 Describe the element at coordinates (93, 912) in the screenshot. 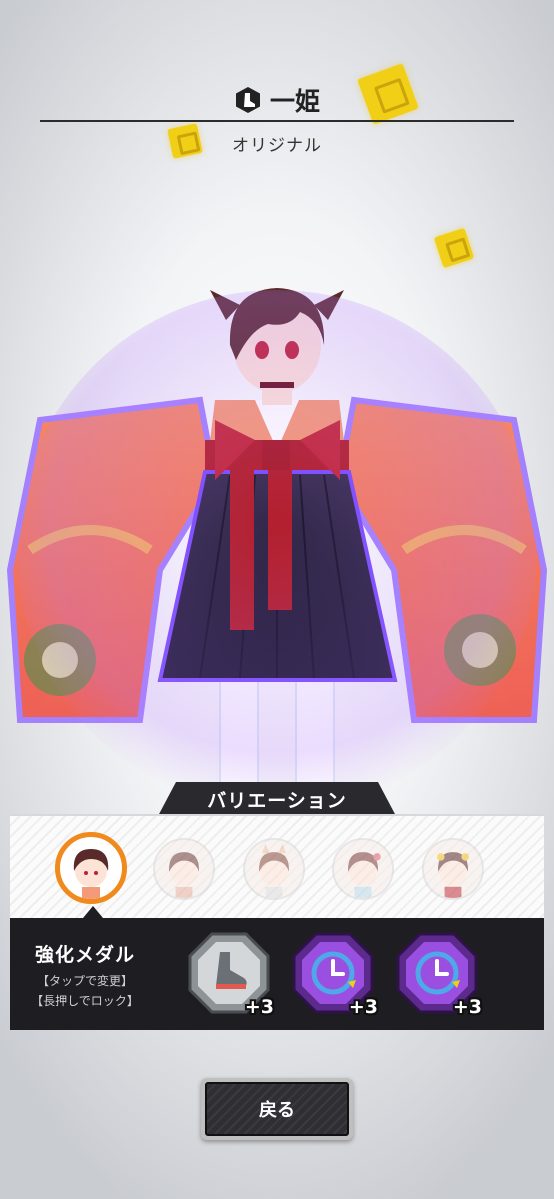

I see `selection-pointer` at that location.